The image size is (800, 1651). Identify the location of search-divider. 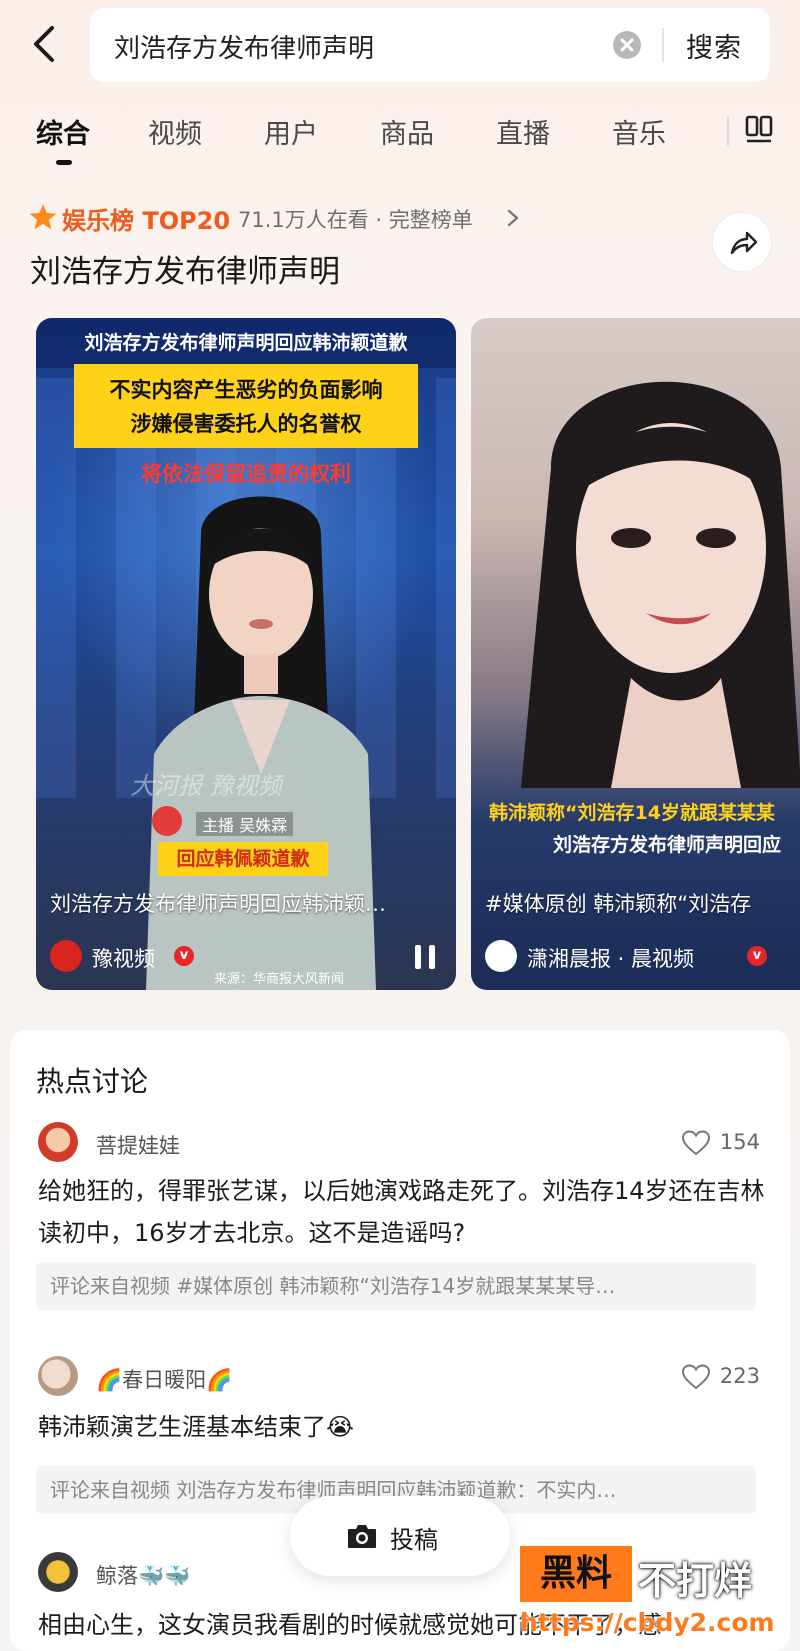
(663, 45).